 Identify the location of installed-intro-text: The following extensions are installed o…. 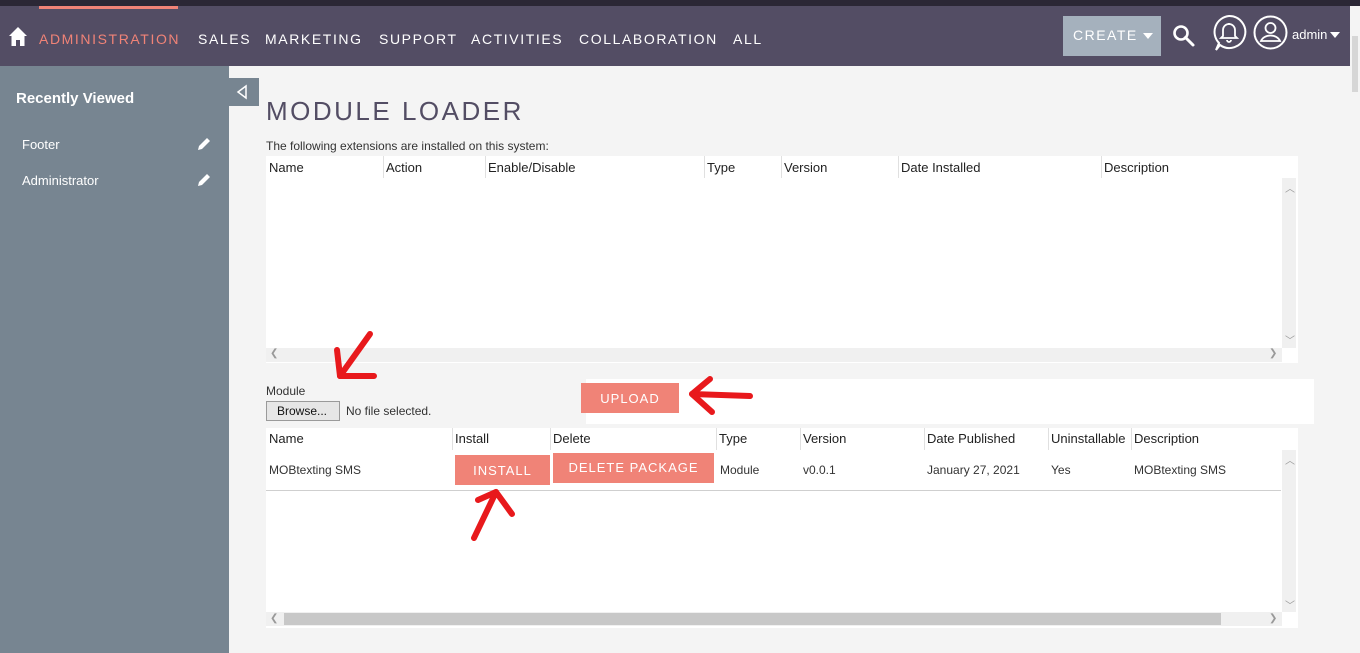
(407, 146).